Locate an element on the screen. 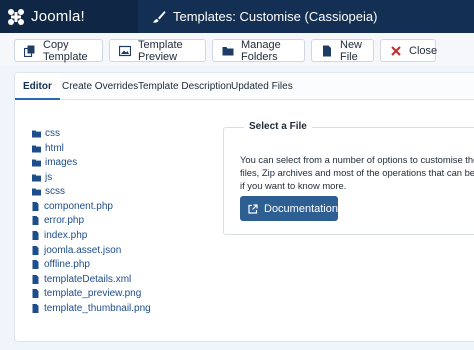 The width and height of the screenshot is (474, 350). template-preview-button: Template Preview is located at coordinates (157, 50).